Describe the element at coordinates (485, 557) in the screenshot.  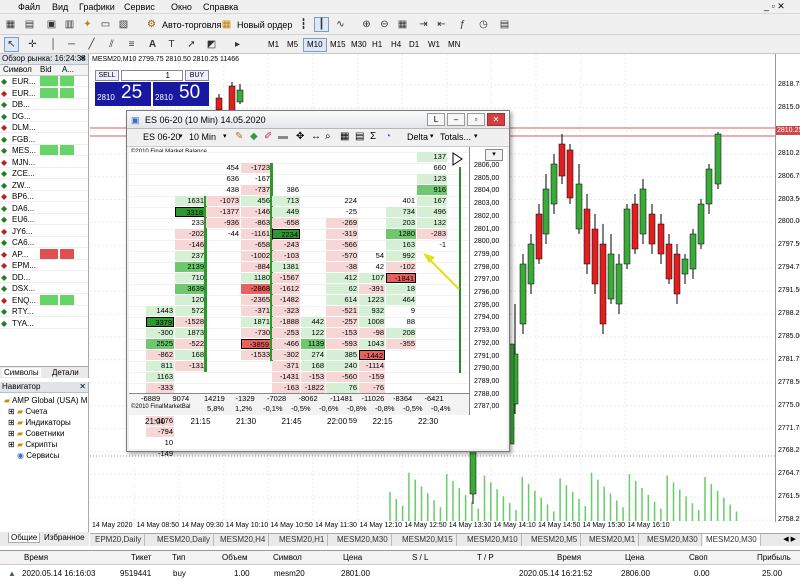
I see `hdr-tp: T / P` at that location.